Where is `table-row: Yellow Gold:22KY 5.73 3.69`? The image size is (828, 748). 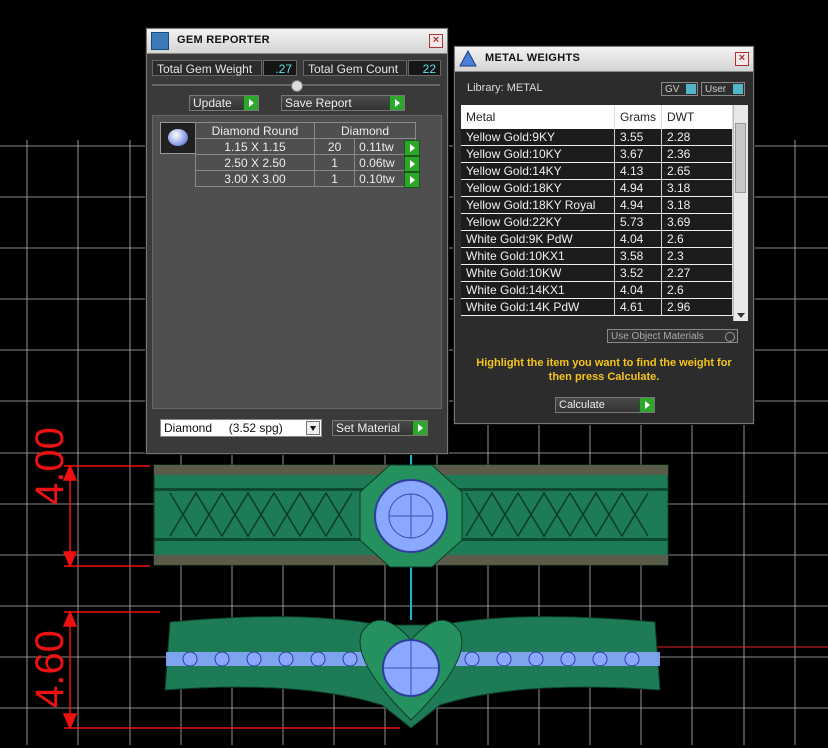 table-row: Yellow Gold:22KY 5.73 3.69 is located at coordinates (597, 222).